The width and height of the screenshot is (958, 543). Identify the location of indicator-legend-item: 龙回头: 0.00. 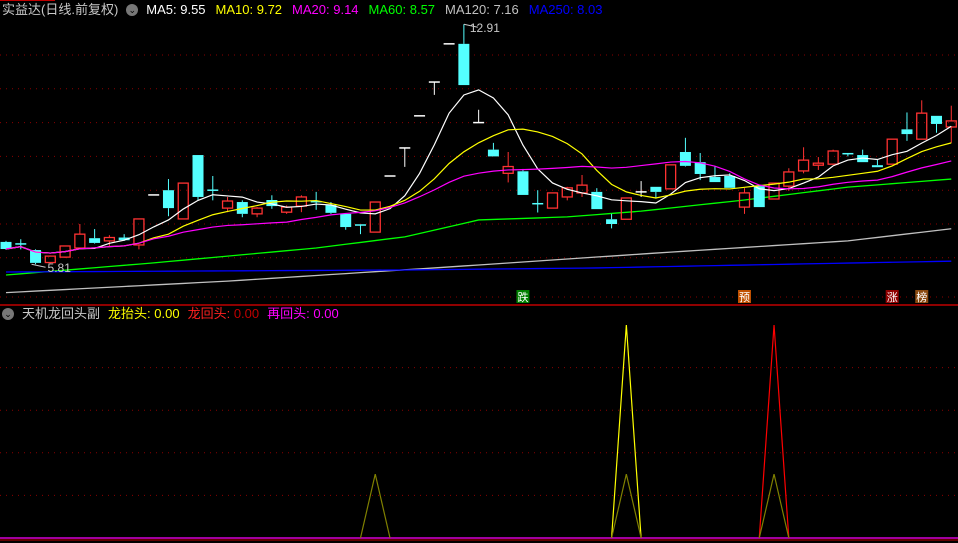
(224, 314).